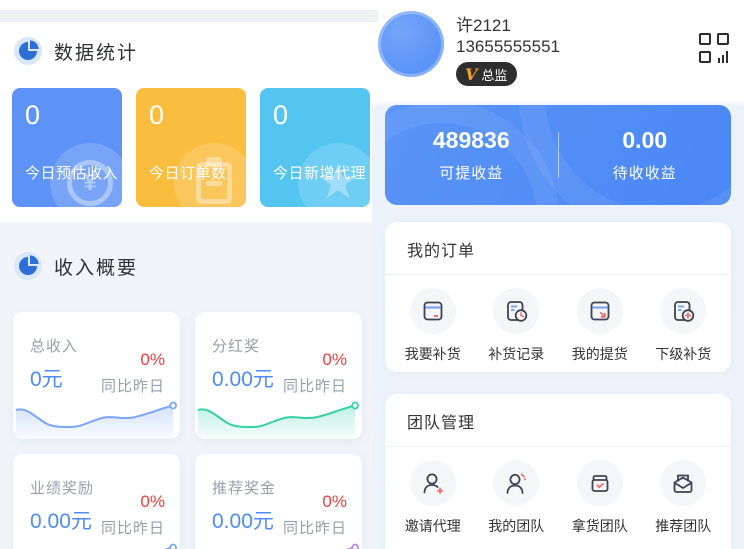  Describe the element at coordinates (494, 75) in the screenshot. I see `badge-label: 总监` at that location.